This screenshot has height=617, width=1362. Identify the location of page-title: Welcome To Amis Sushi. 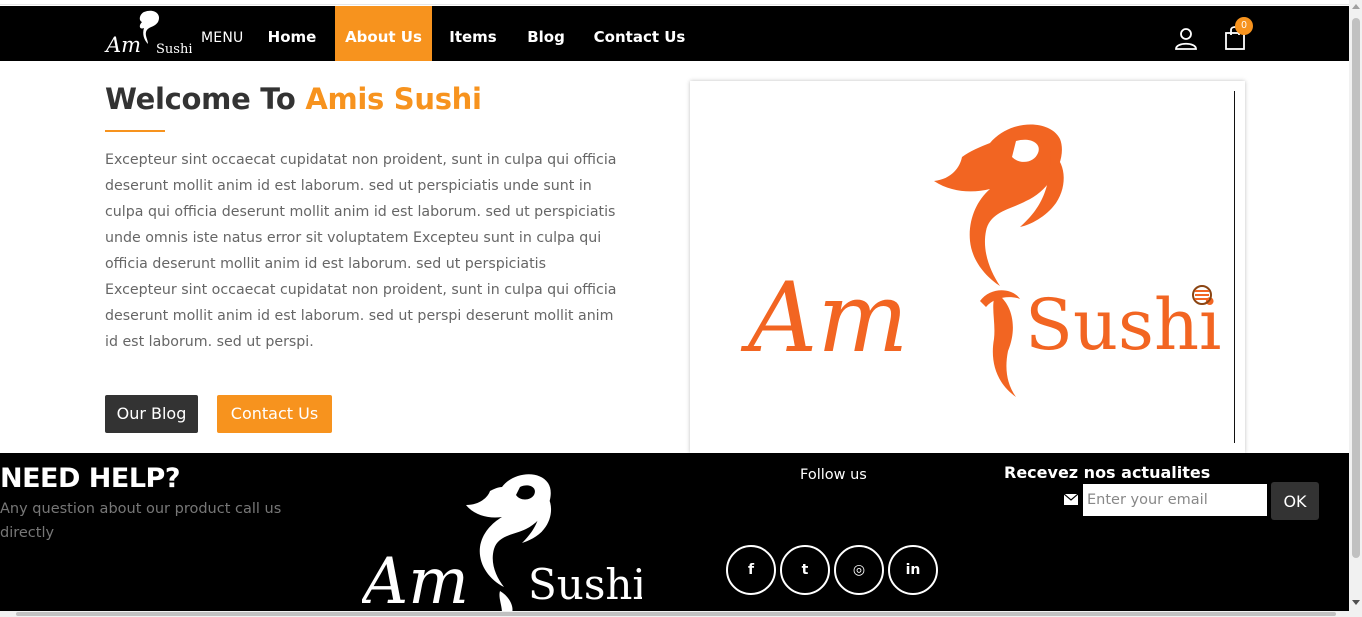
(293, 99).